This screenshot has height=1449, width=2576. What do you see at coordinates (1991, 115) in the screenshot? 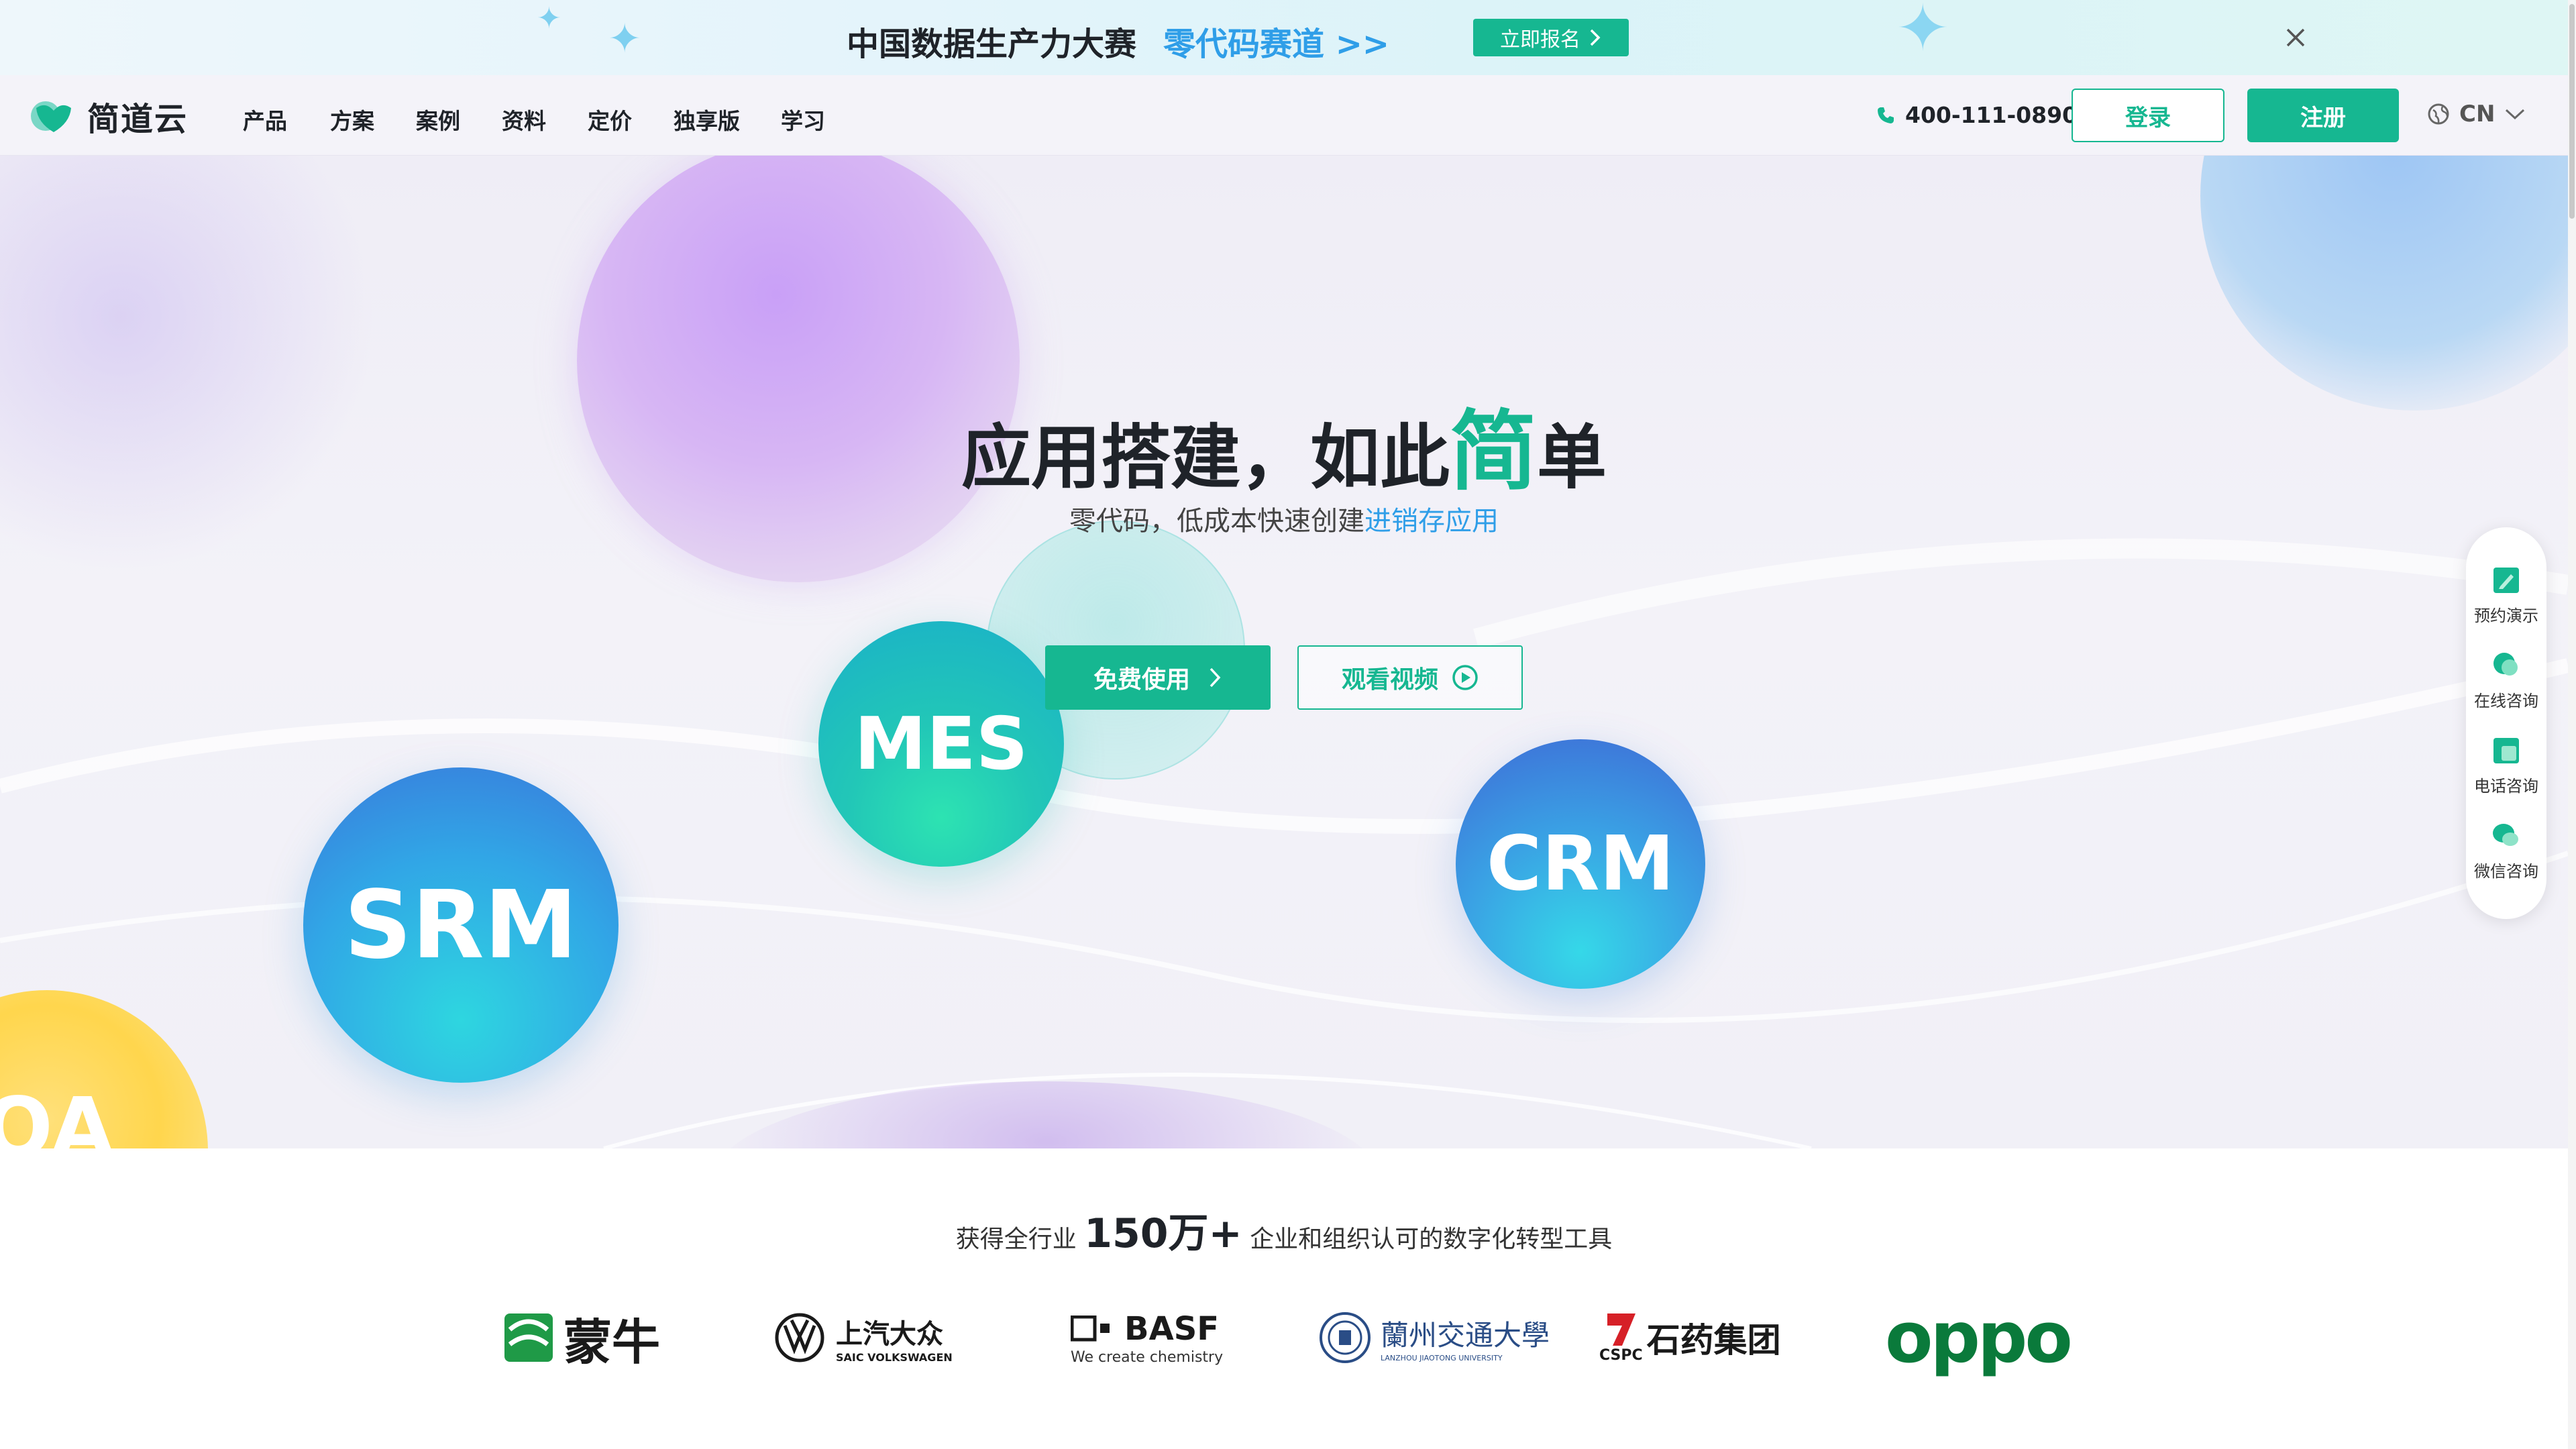
I see `phone-number: 400-111-0890` at bounding box center [1991, 115].